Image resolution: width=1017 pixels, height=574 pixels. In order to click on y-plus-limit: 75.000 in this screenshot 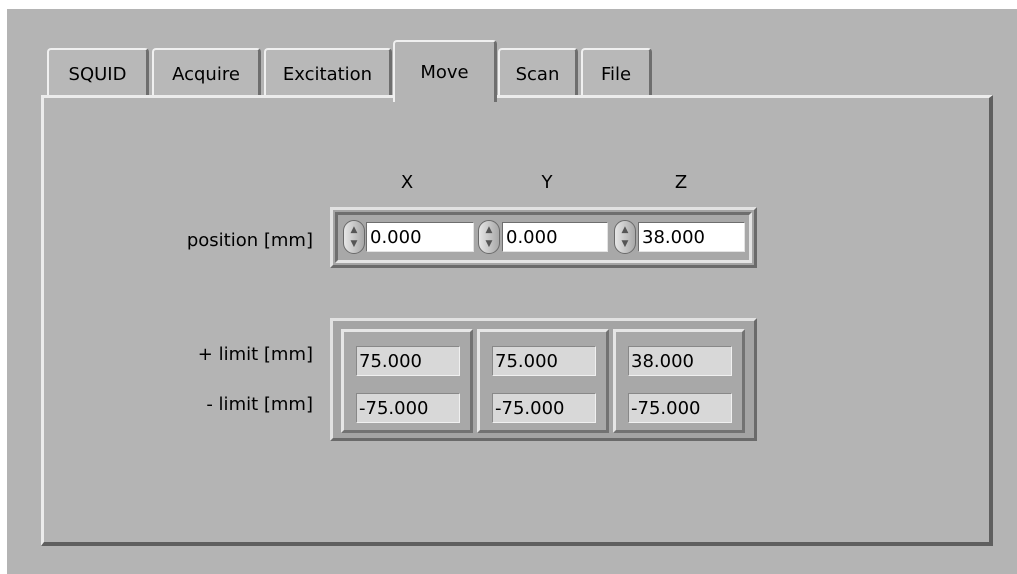, I will do `click(544, 361)`.